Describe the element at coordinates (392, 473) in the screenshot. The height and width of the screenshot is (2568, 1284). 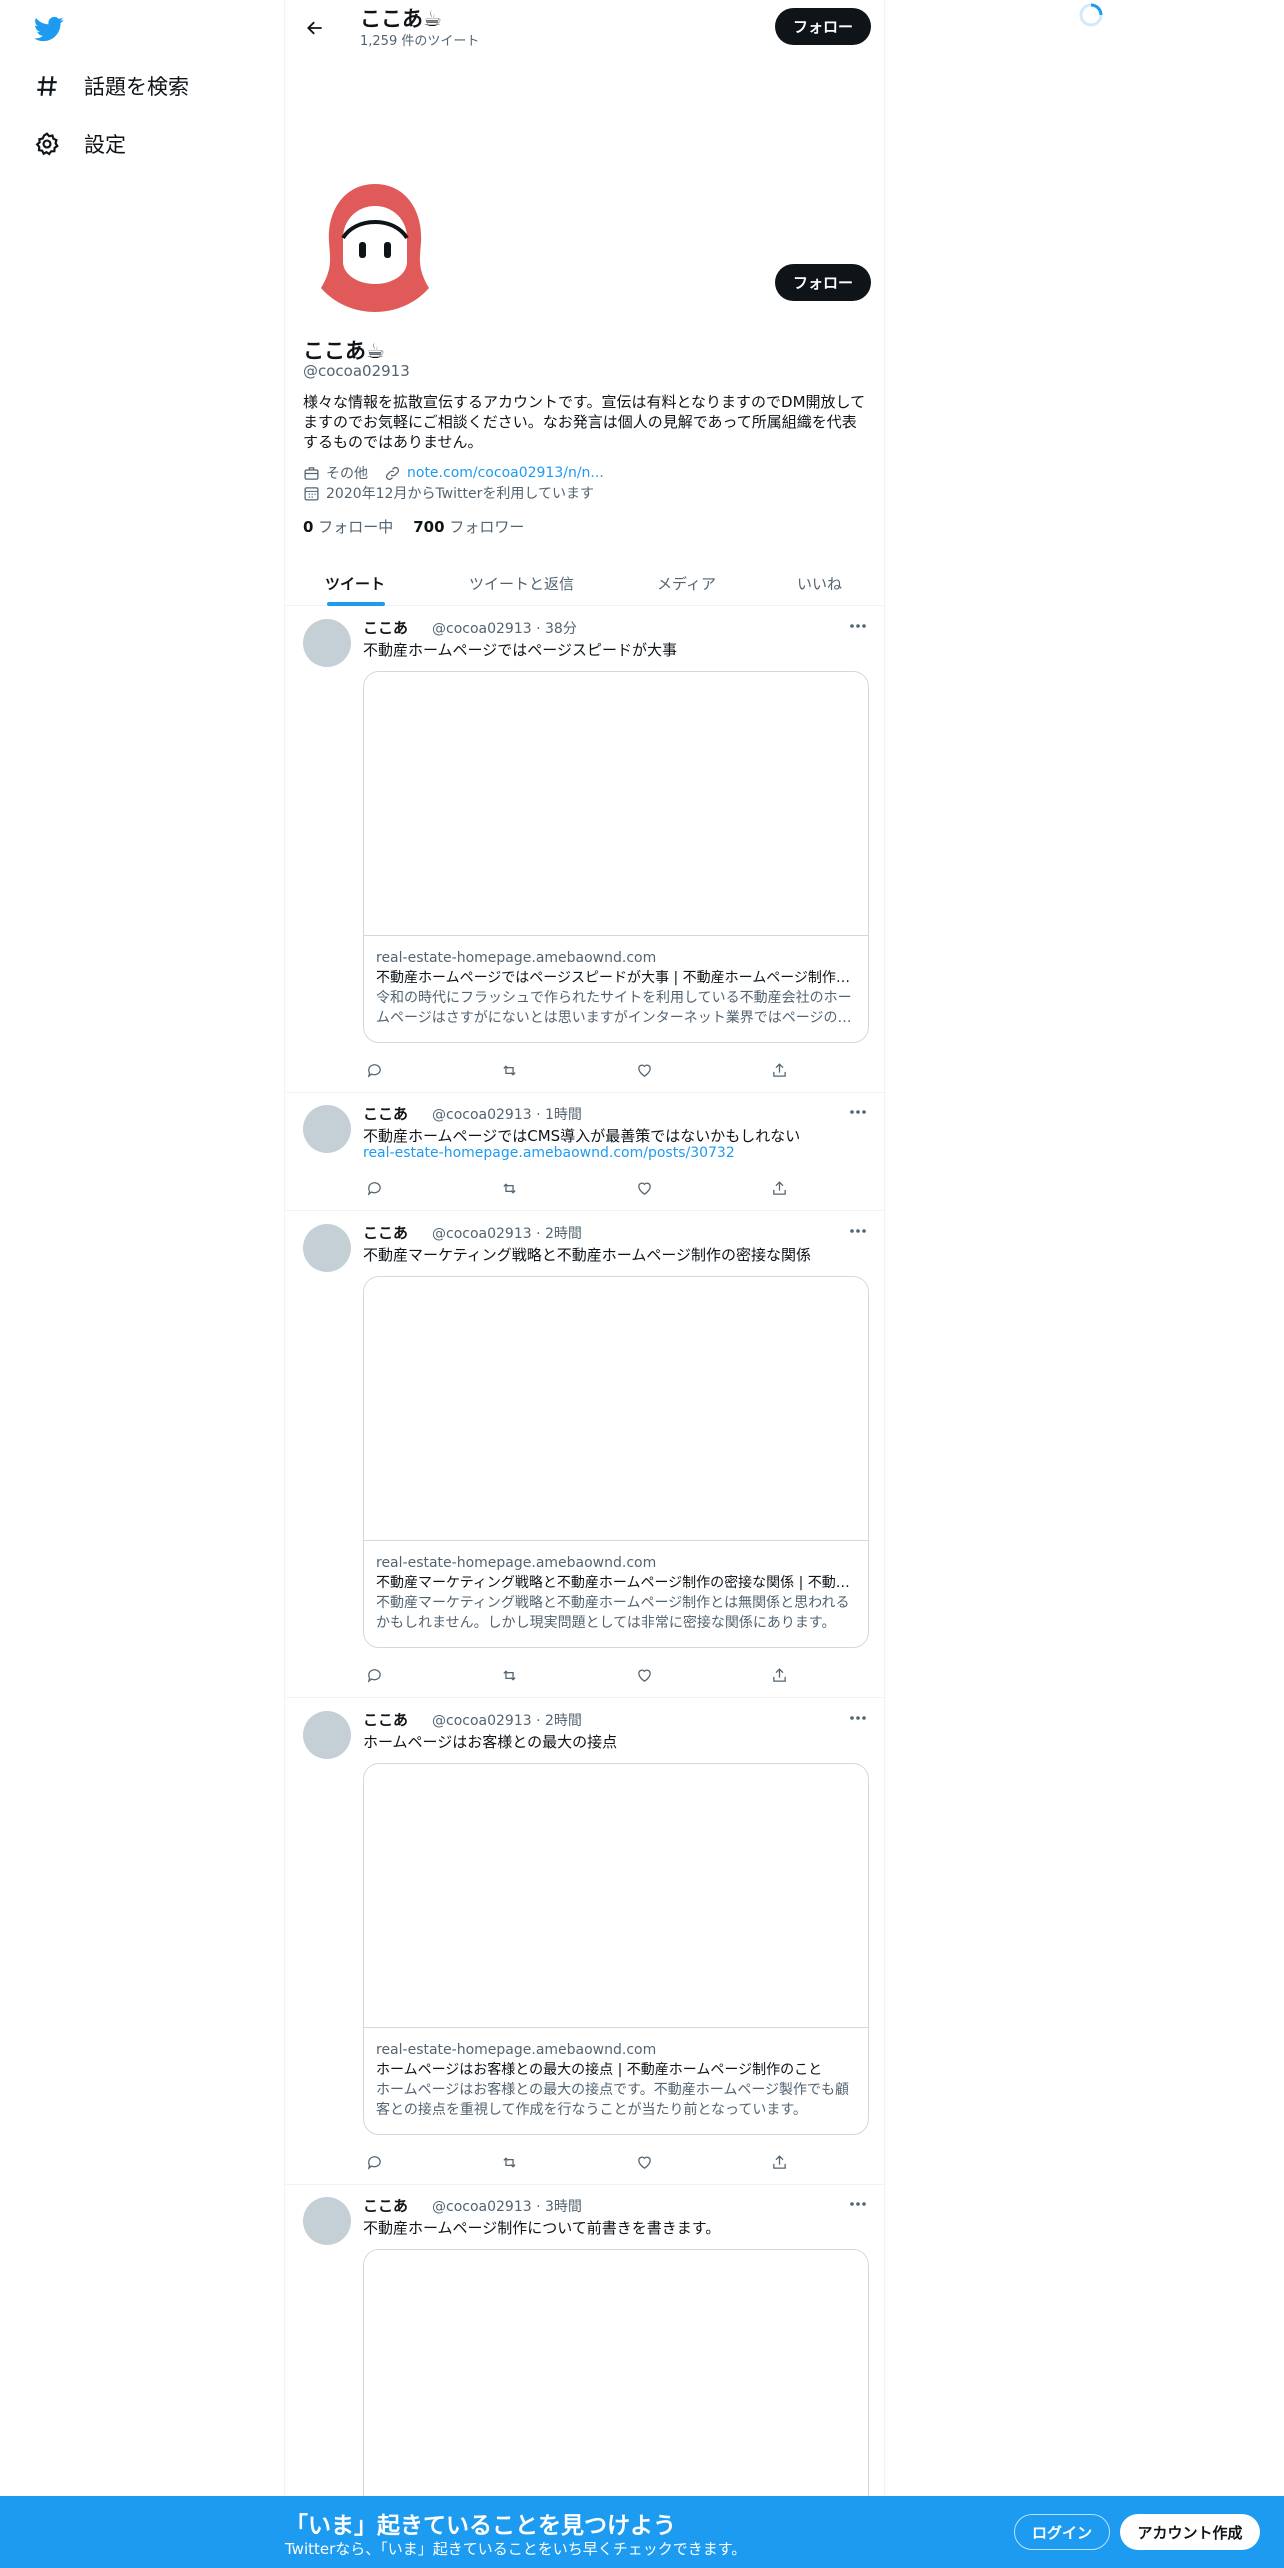
I see `link-icon` at that location.